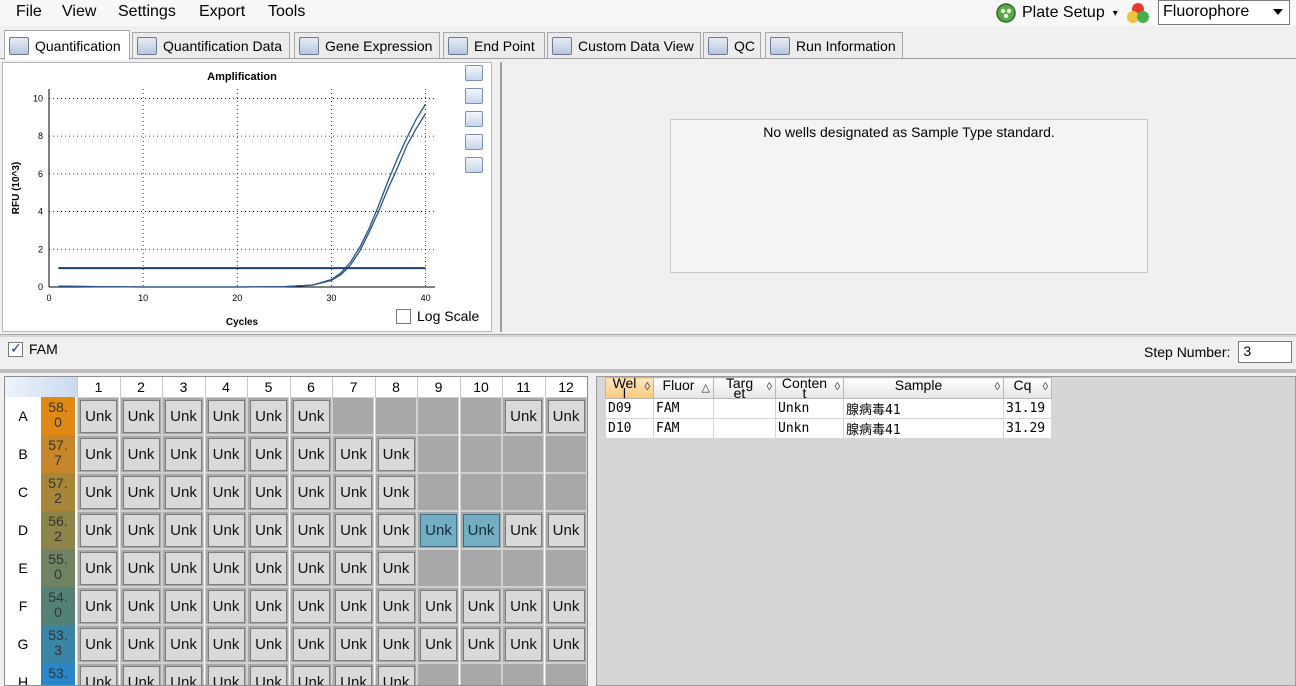 The image size is (1296, 686). I want to click on tab-quantification-data: Quantification Data, so click(211, 45).